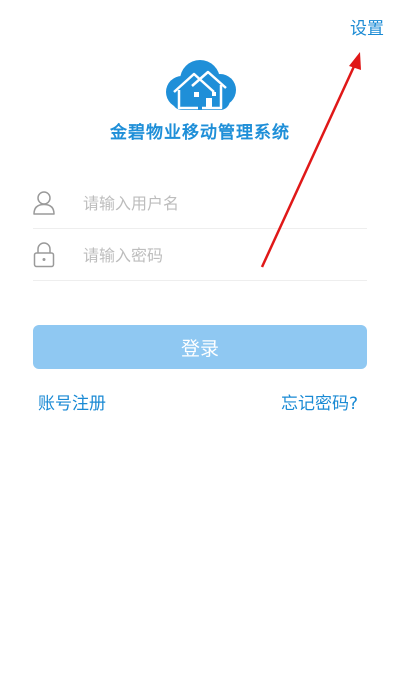 The image size is (400, 682). Describe the element at coordinates (367, 26) in the screenshot. I see `settings-link: 设置` at that location.